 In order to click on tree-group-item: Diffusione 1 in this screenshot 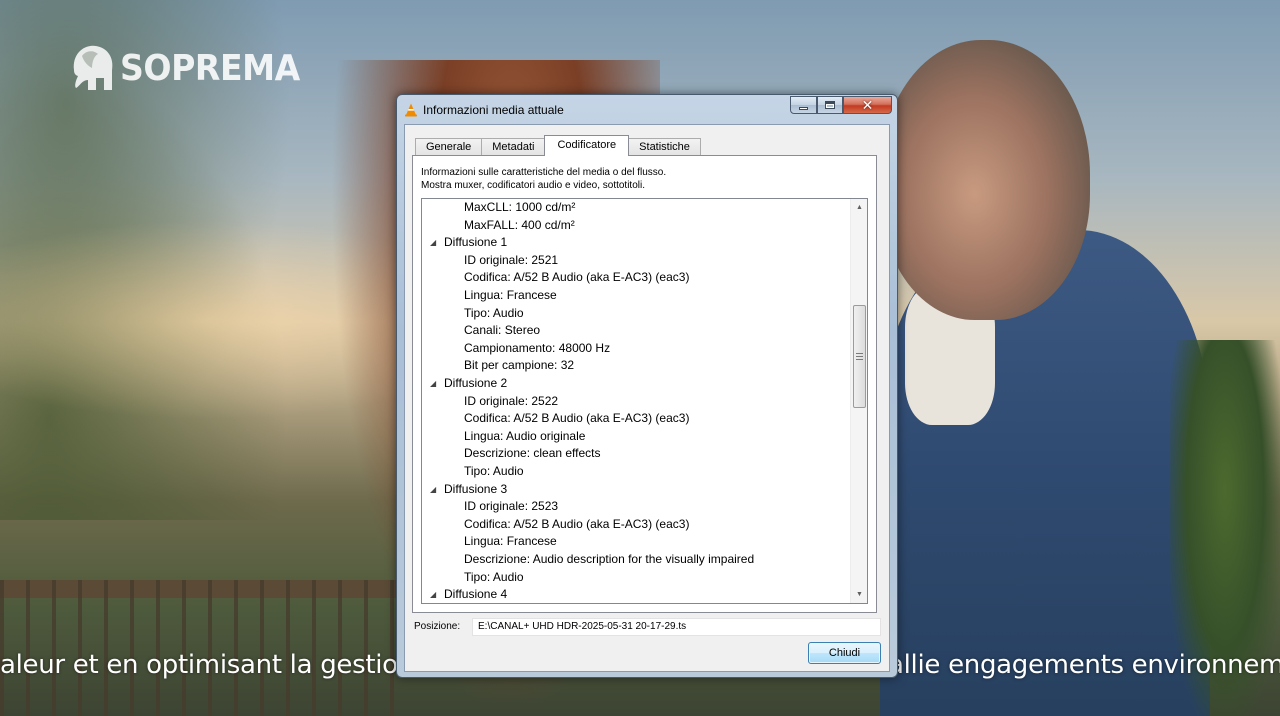, I will do `click(475, 242)`.